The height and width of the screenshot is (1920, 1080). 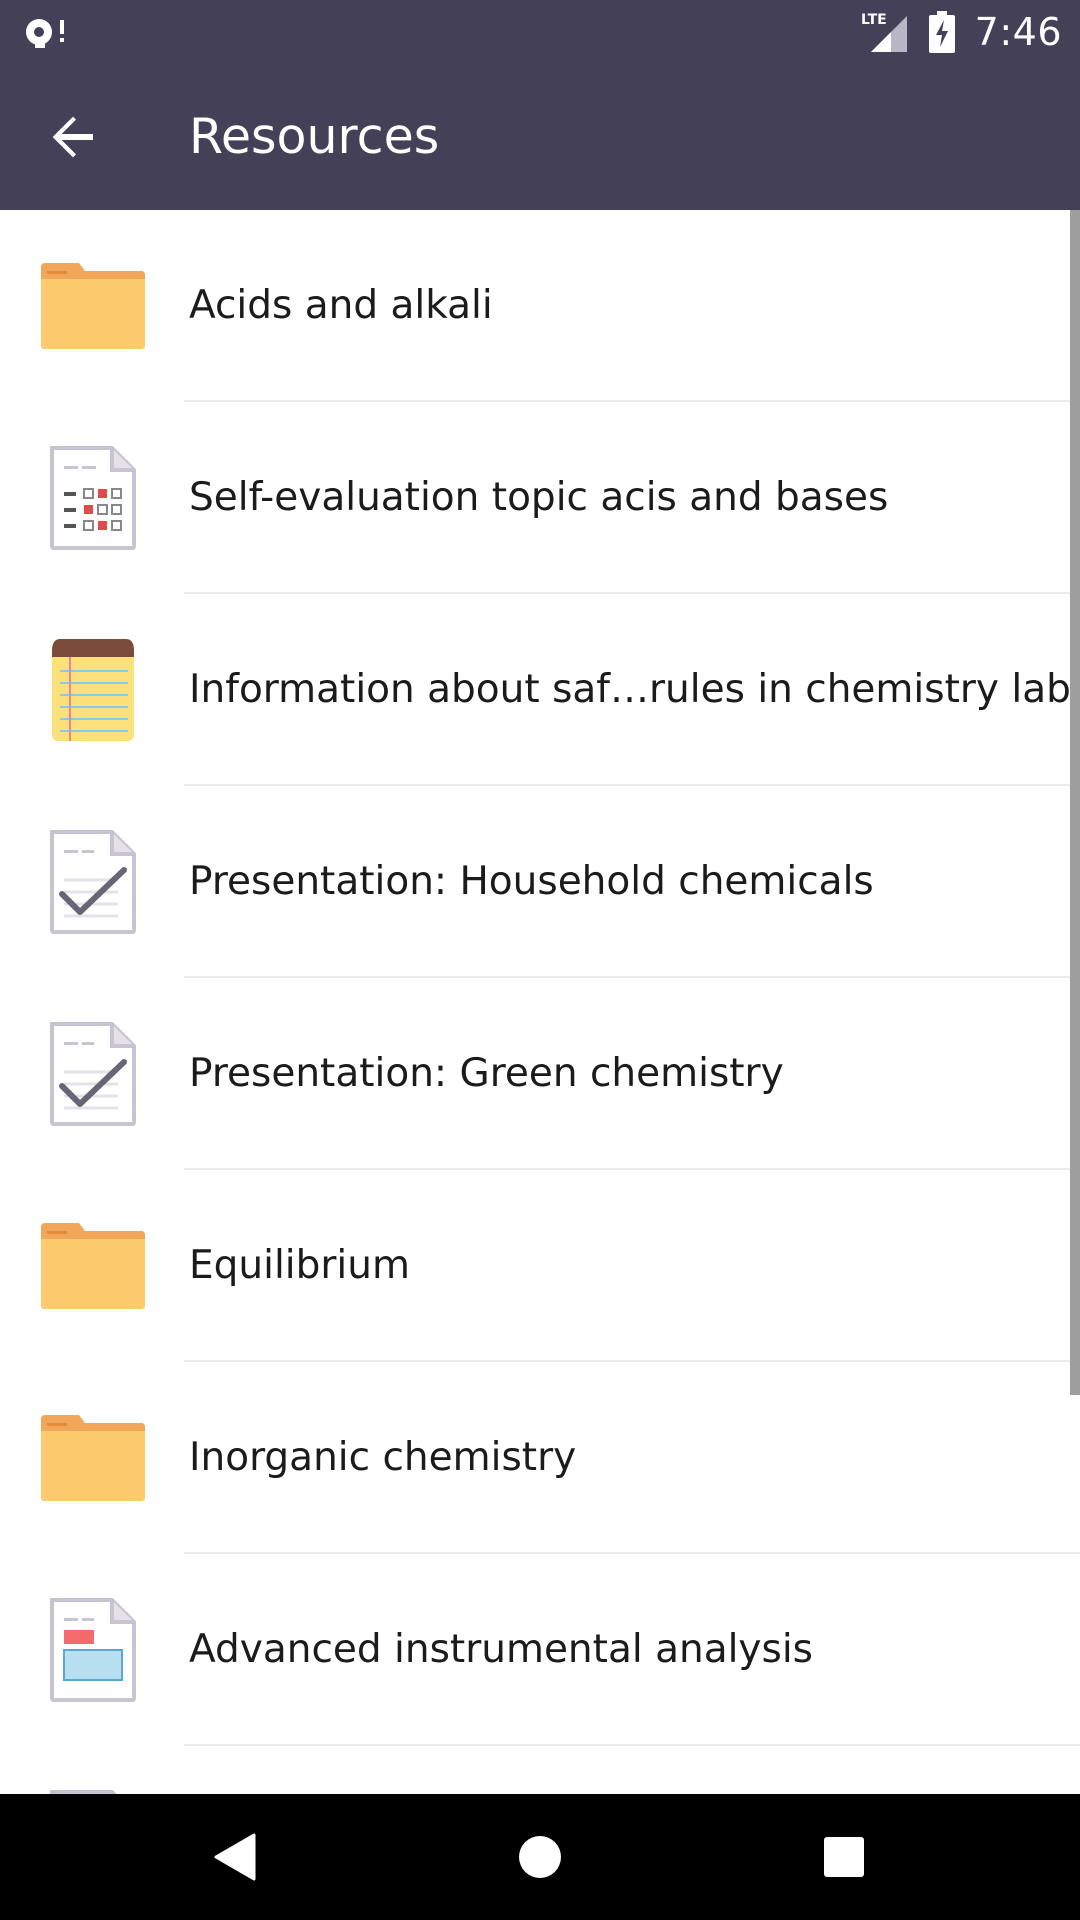 I want to click on page-document-icon, so click(x=93, y=1650).